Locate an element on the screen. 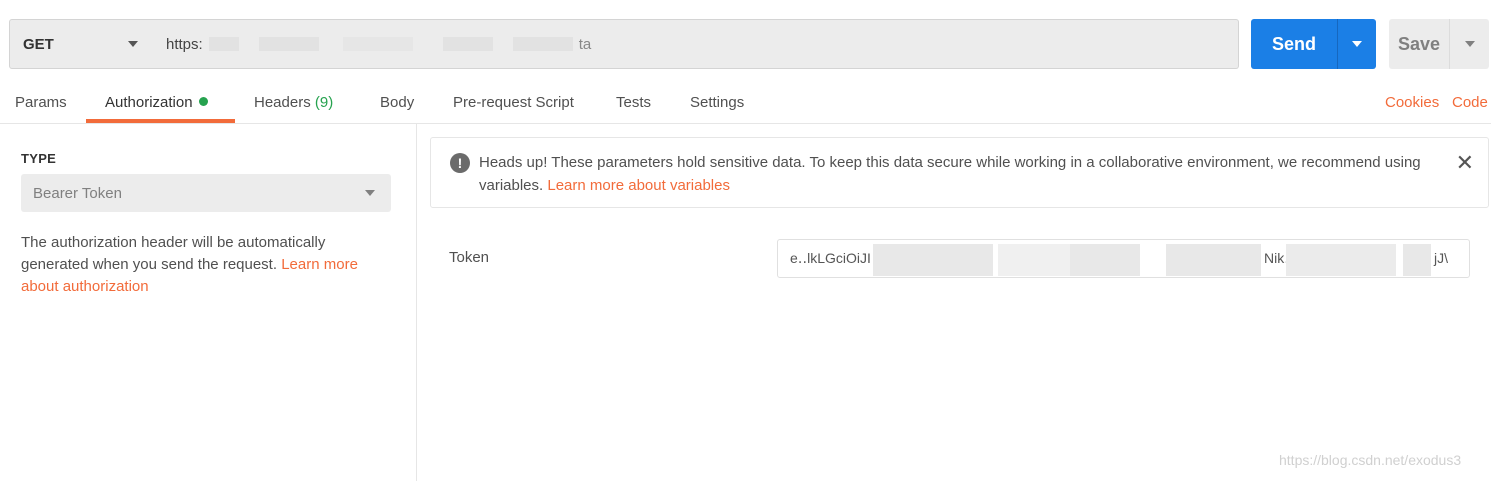  auth-type-value: Bearer Token is located at coordinates (77, 193).